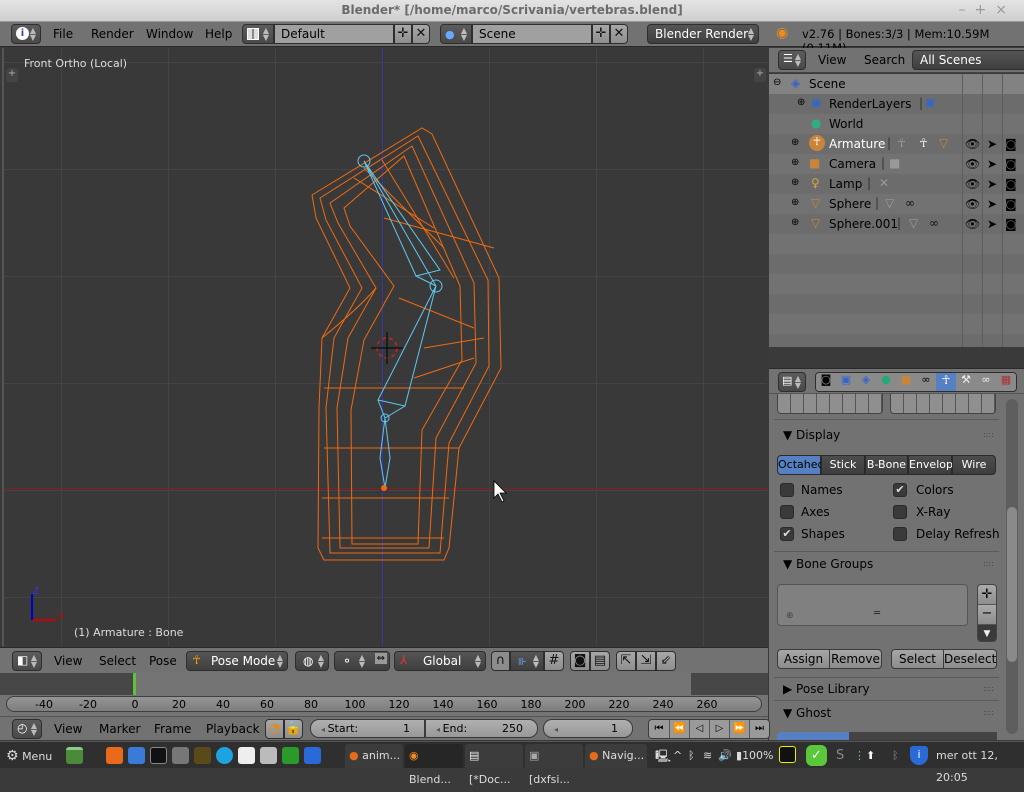 This screenshot has height=792, width=1024. I want to click on layout-name-field: Default, so click(334, 34).